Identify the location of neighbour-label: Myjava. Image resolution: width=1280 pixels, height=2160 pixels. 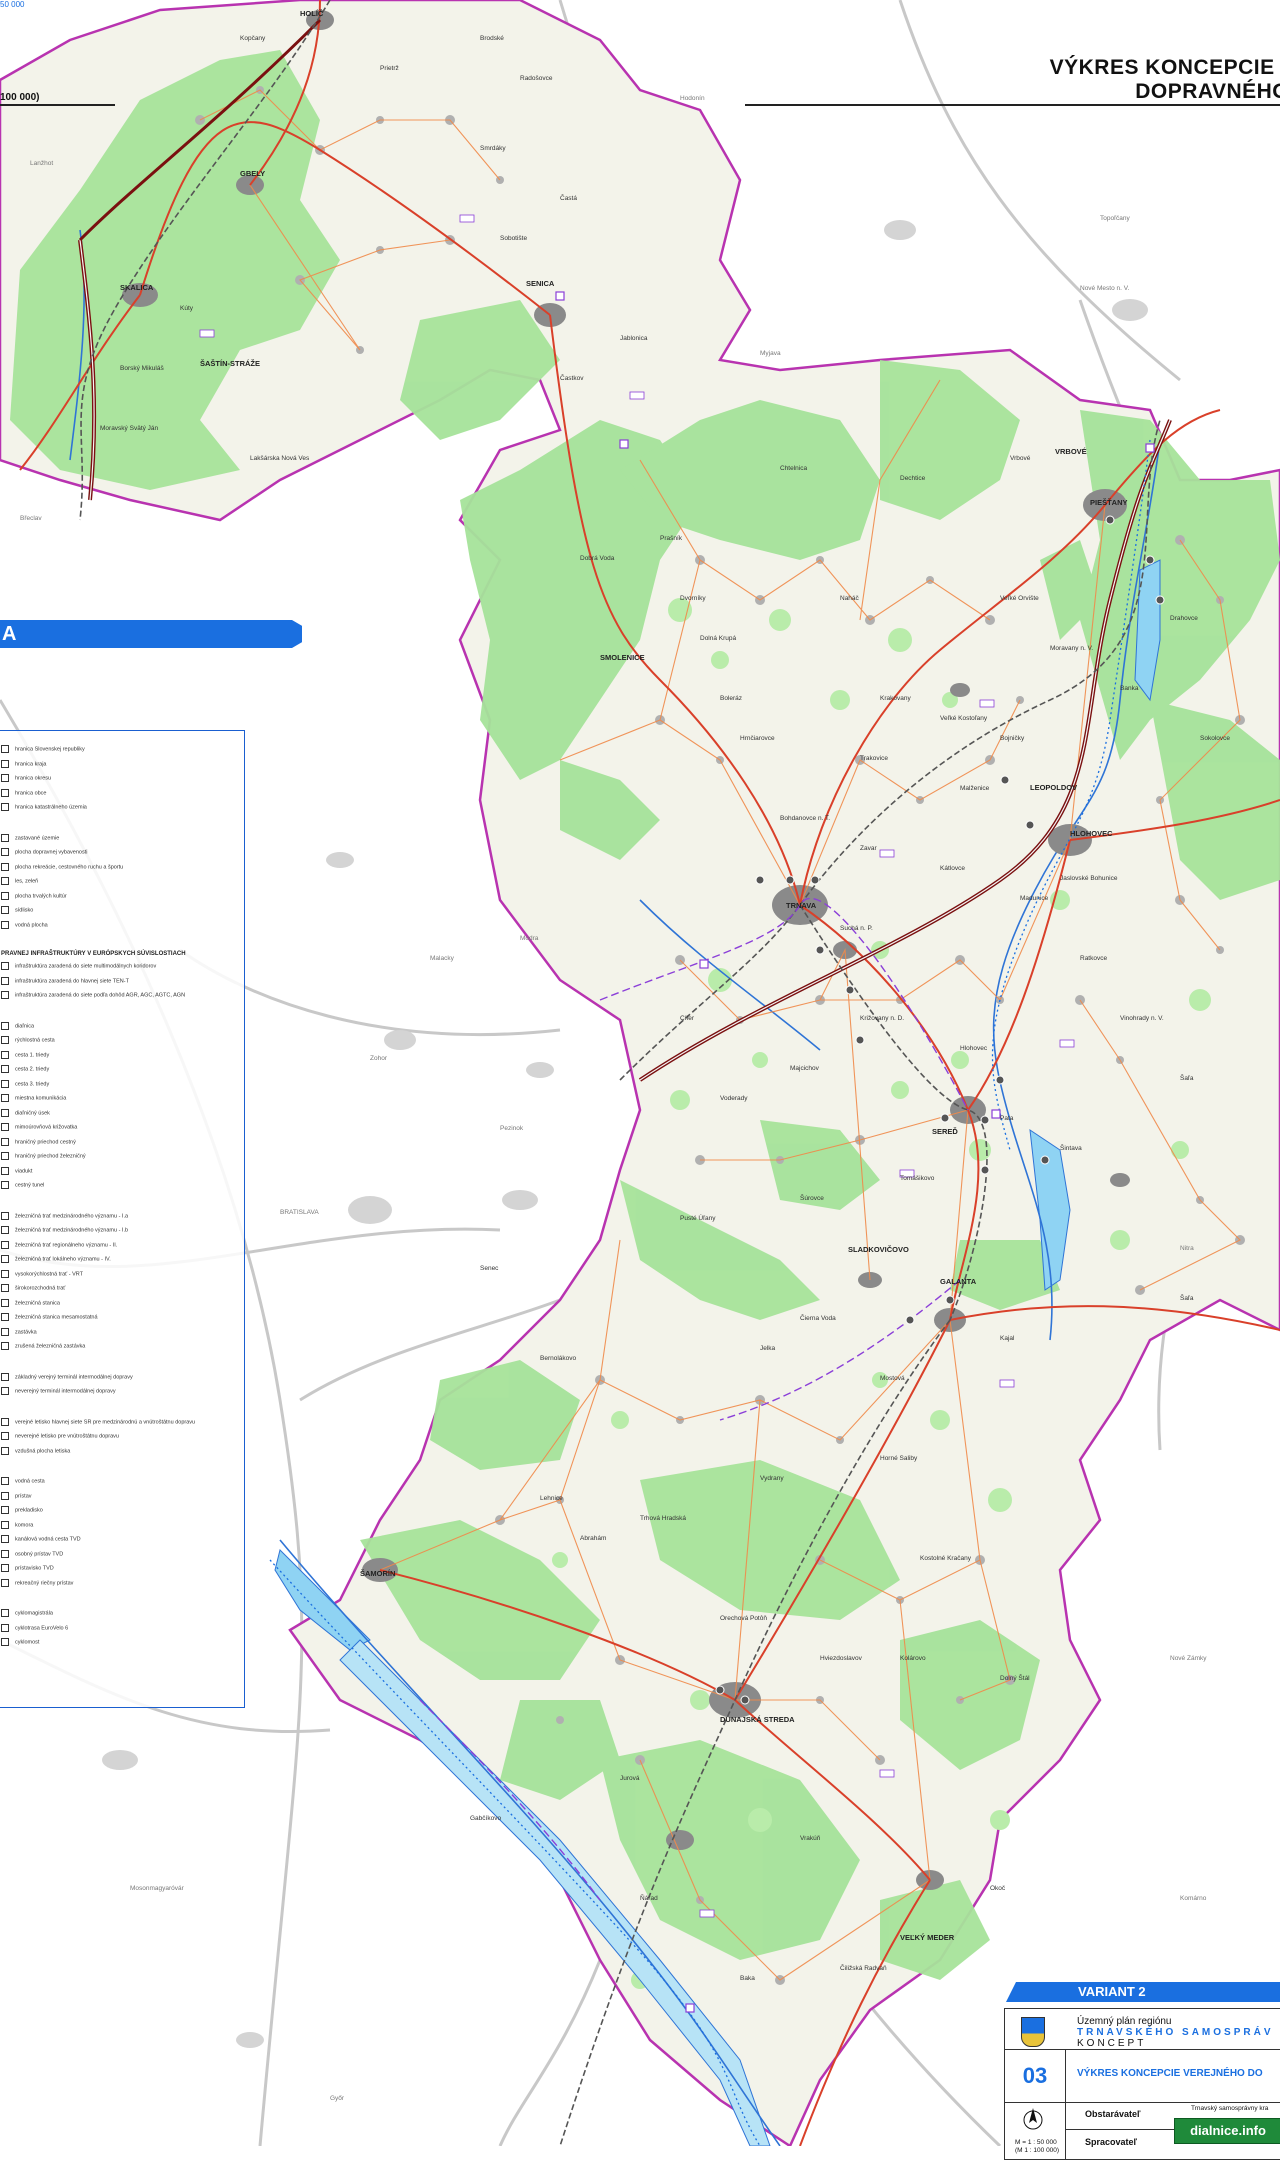
(770, 353).